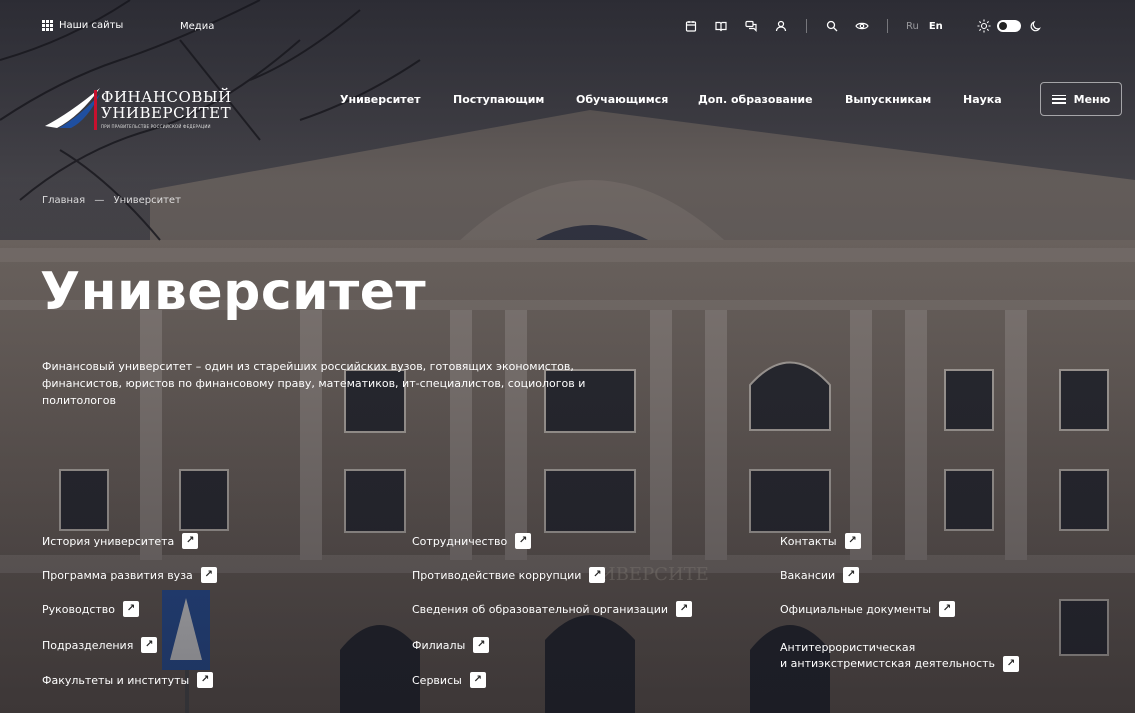 This screenshot has width=1135, height=713. What do you see at coordinates (47, 25) in the screenshot?
I see `grid-icon` at bounding box center [47, 25].